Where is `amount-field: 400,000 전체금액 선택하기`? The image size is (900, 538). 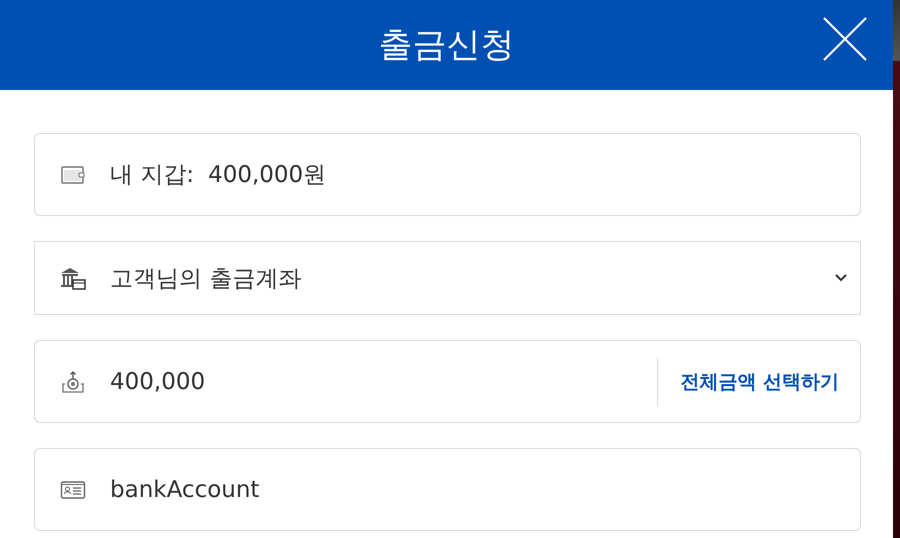 amount-field: 400,000 전체금액 선택하기 is located at coordinates (447, 381).